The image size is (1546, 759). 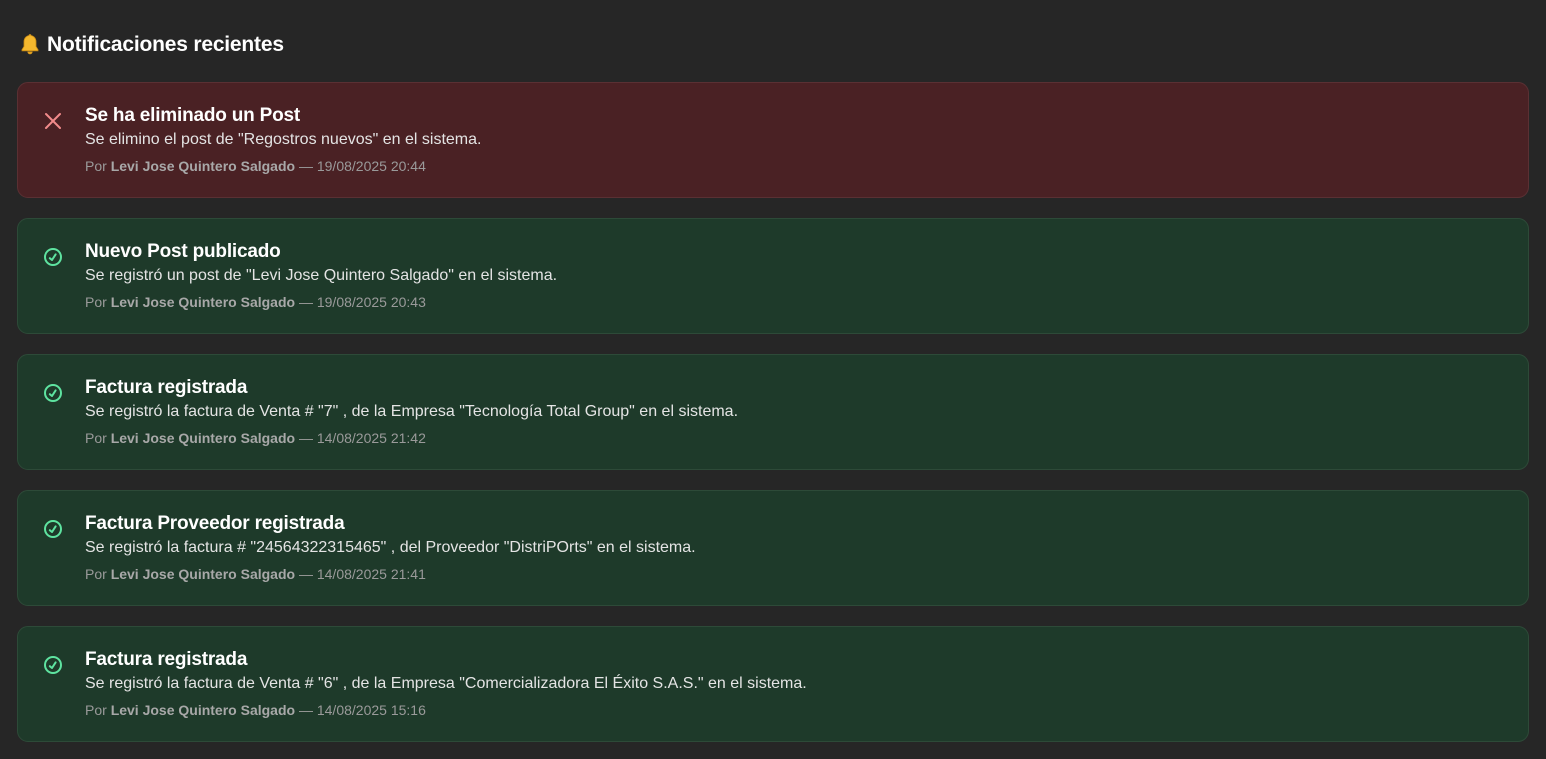 What do you see at coordinates (192, 115) in the screenshot?
I see `notification-title: Se ha eliminado un Post` at bounding box center [192, 115].